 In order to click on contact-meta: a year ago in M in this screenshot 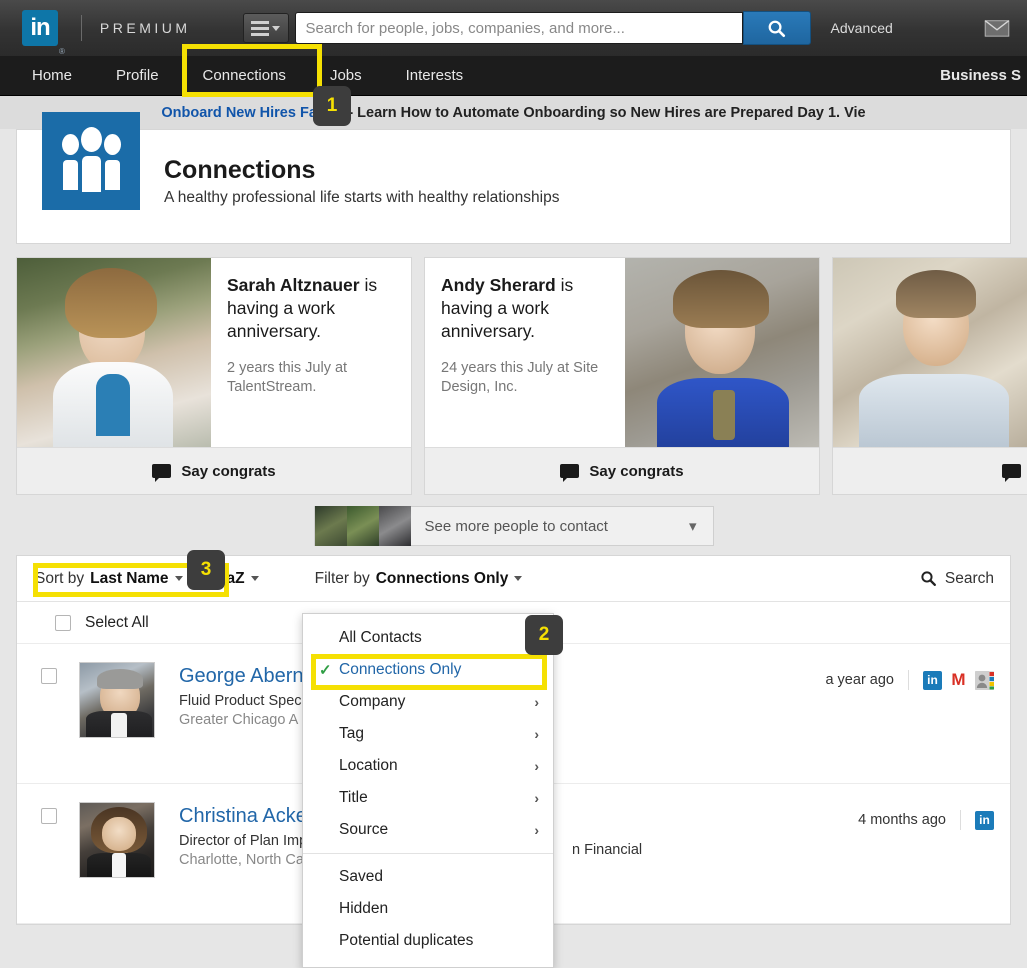, I will do `click(909, 676)`.